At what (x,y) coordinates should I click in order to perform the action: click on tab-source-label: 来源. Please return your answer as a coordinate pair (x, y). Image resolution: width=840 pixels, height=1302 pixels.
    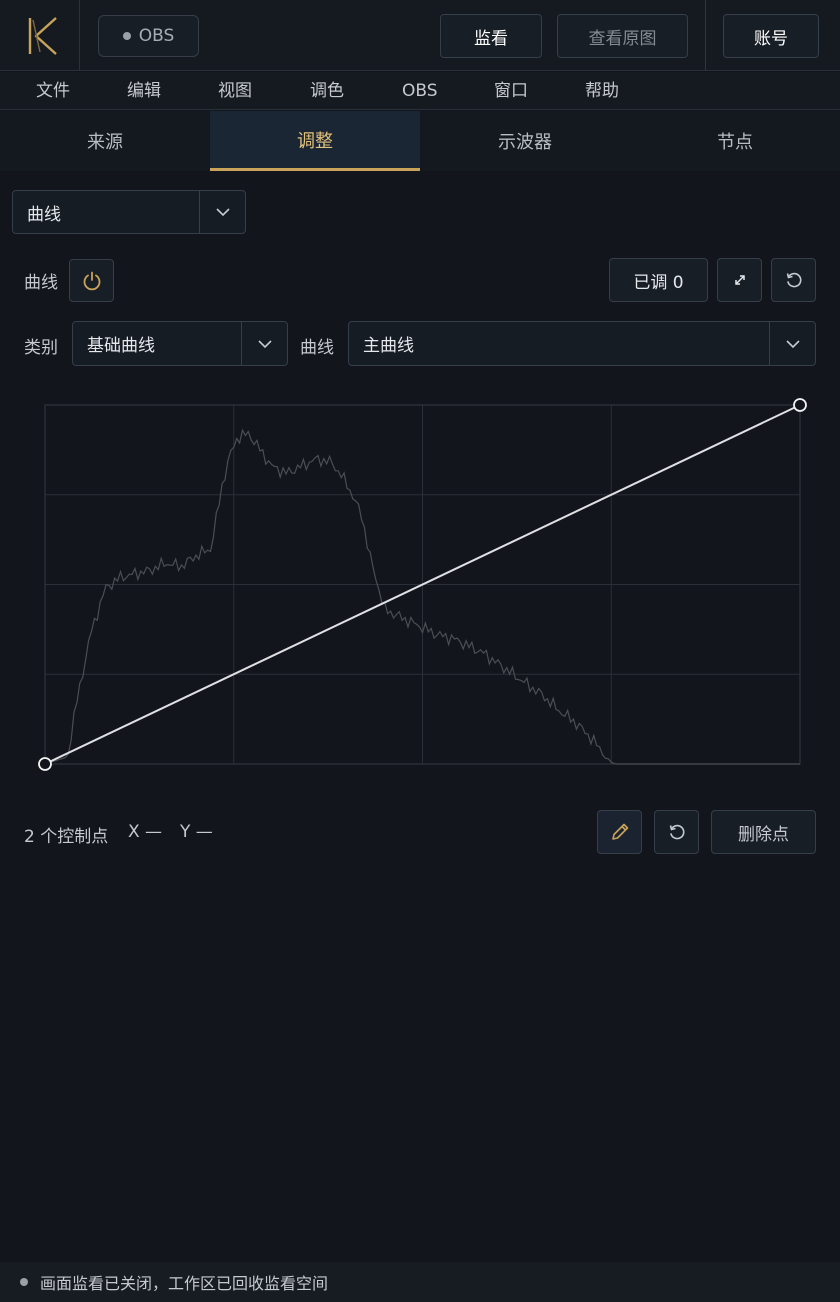
    Looking at the image, I should click on (105, 142).